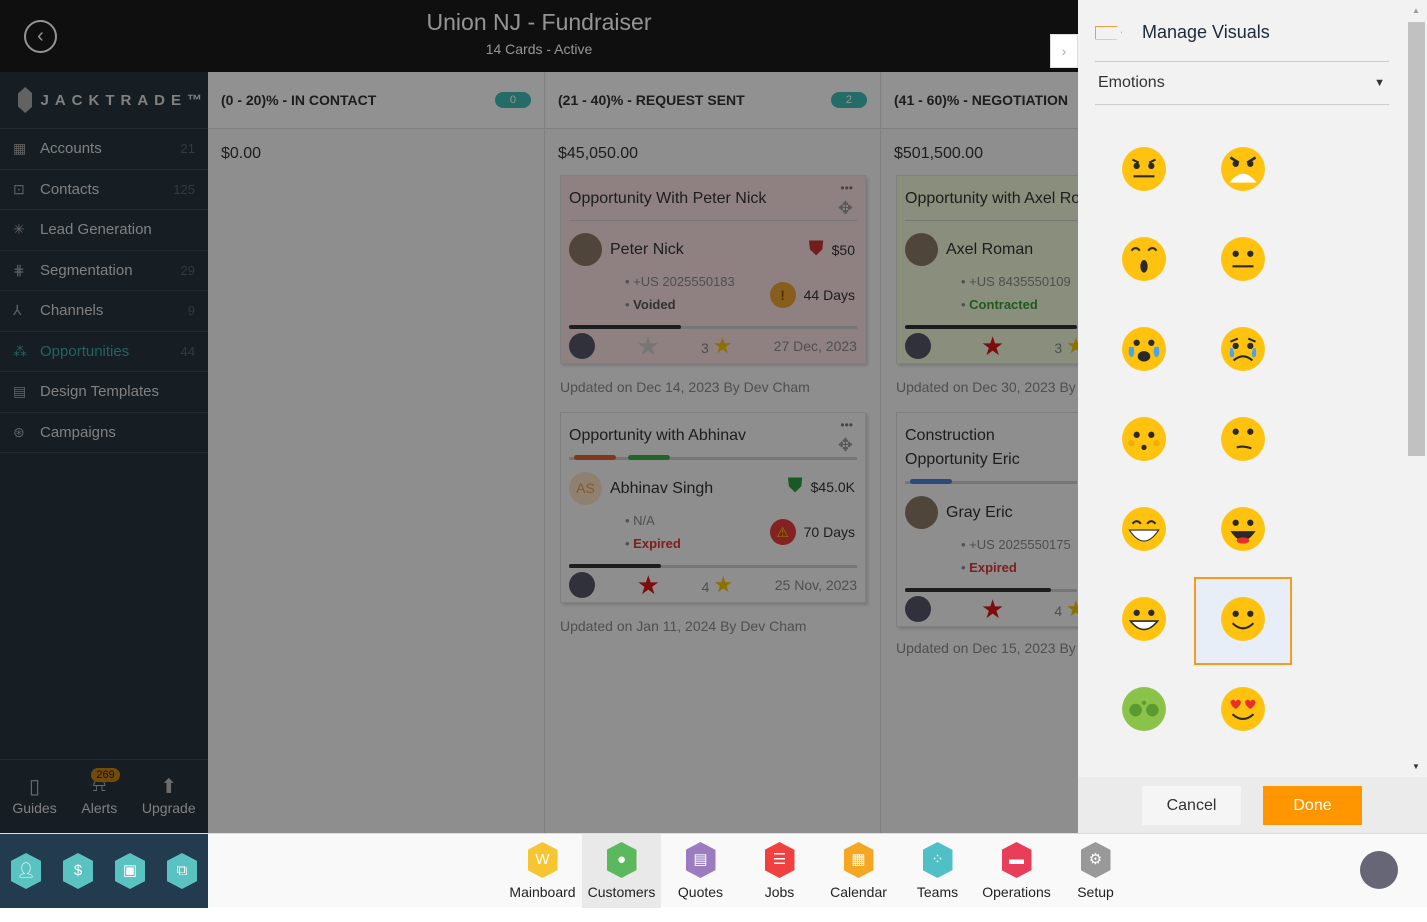 The height and width of the screenshot is (922, 1427). I want to click on calendar-icon: ▦, so click(858, 860).